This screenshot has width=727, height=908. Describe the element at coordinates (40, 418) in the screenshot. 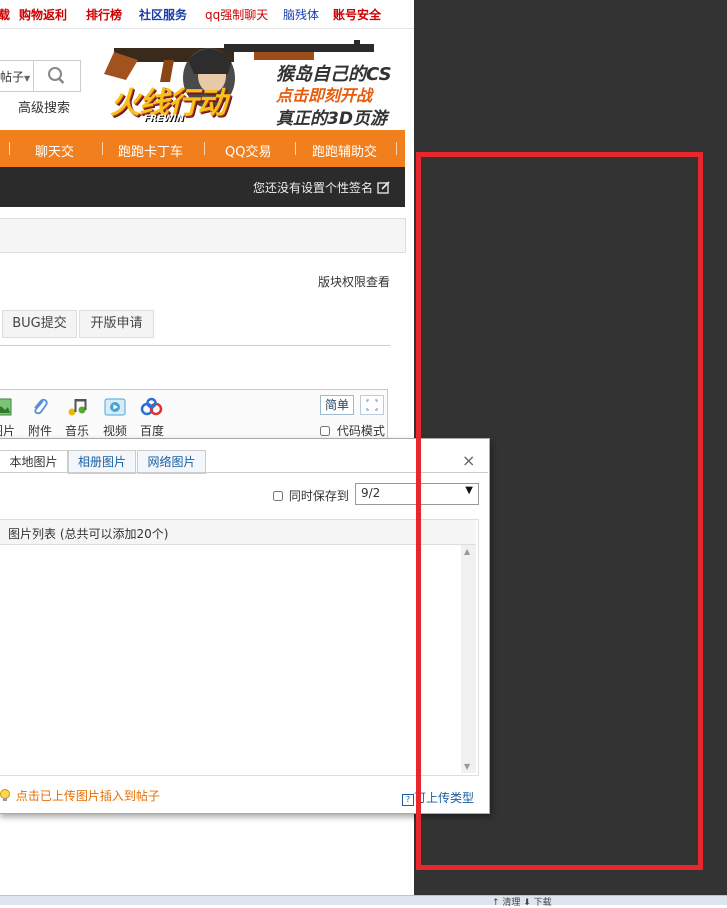

I see `tool-attachment: 附件` at that location.